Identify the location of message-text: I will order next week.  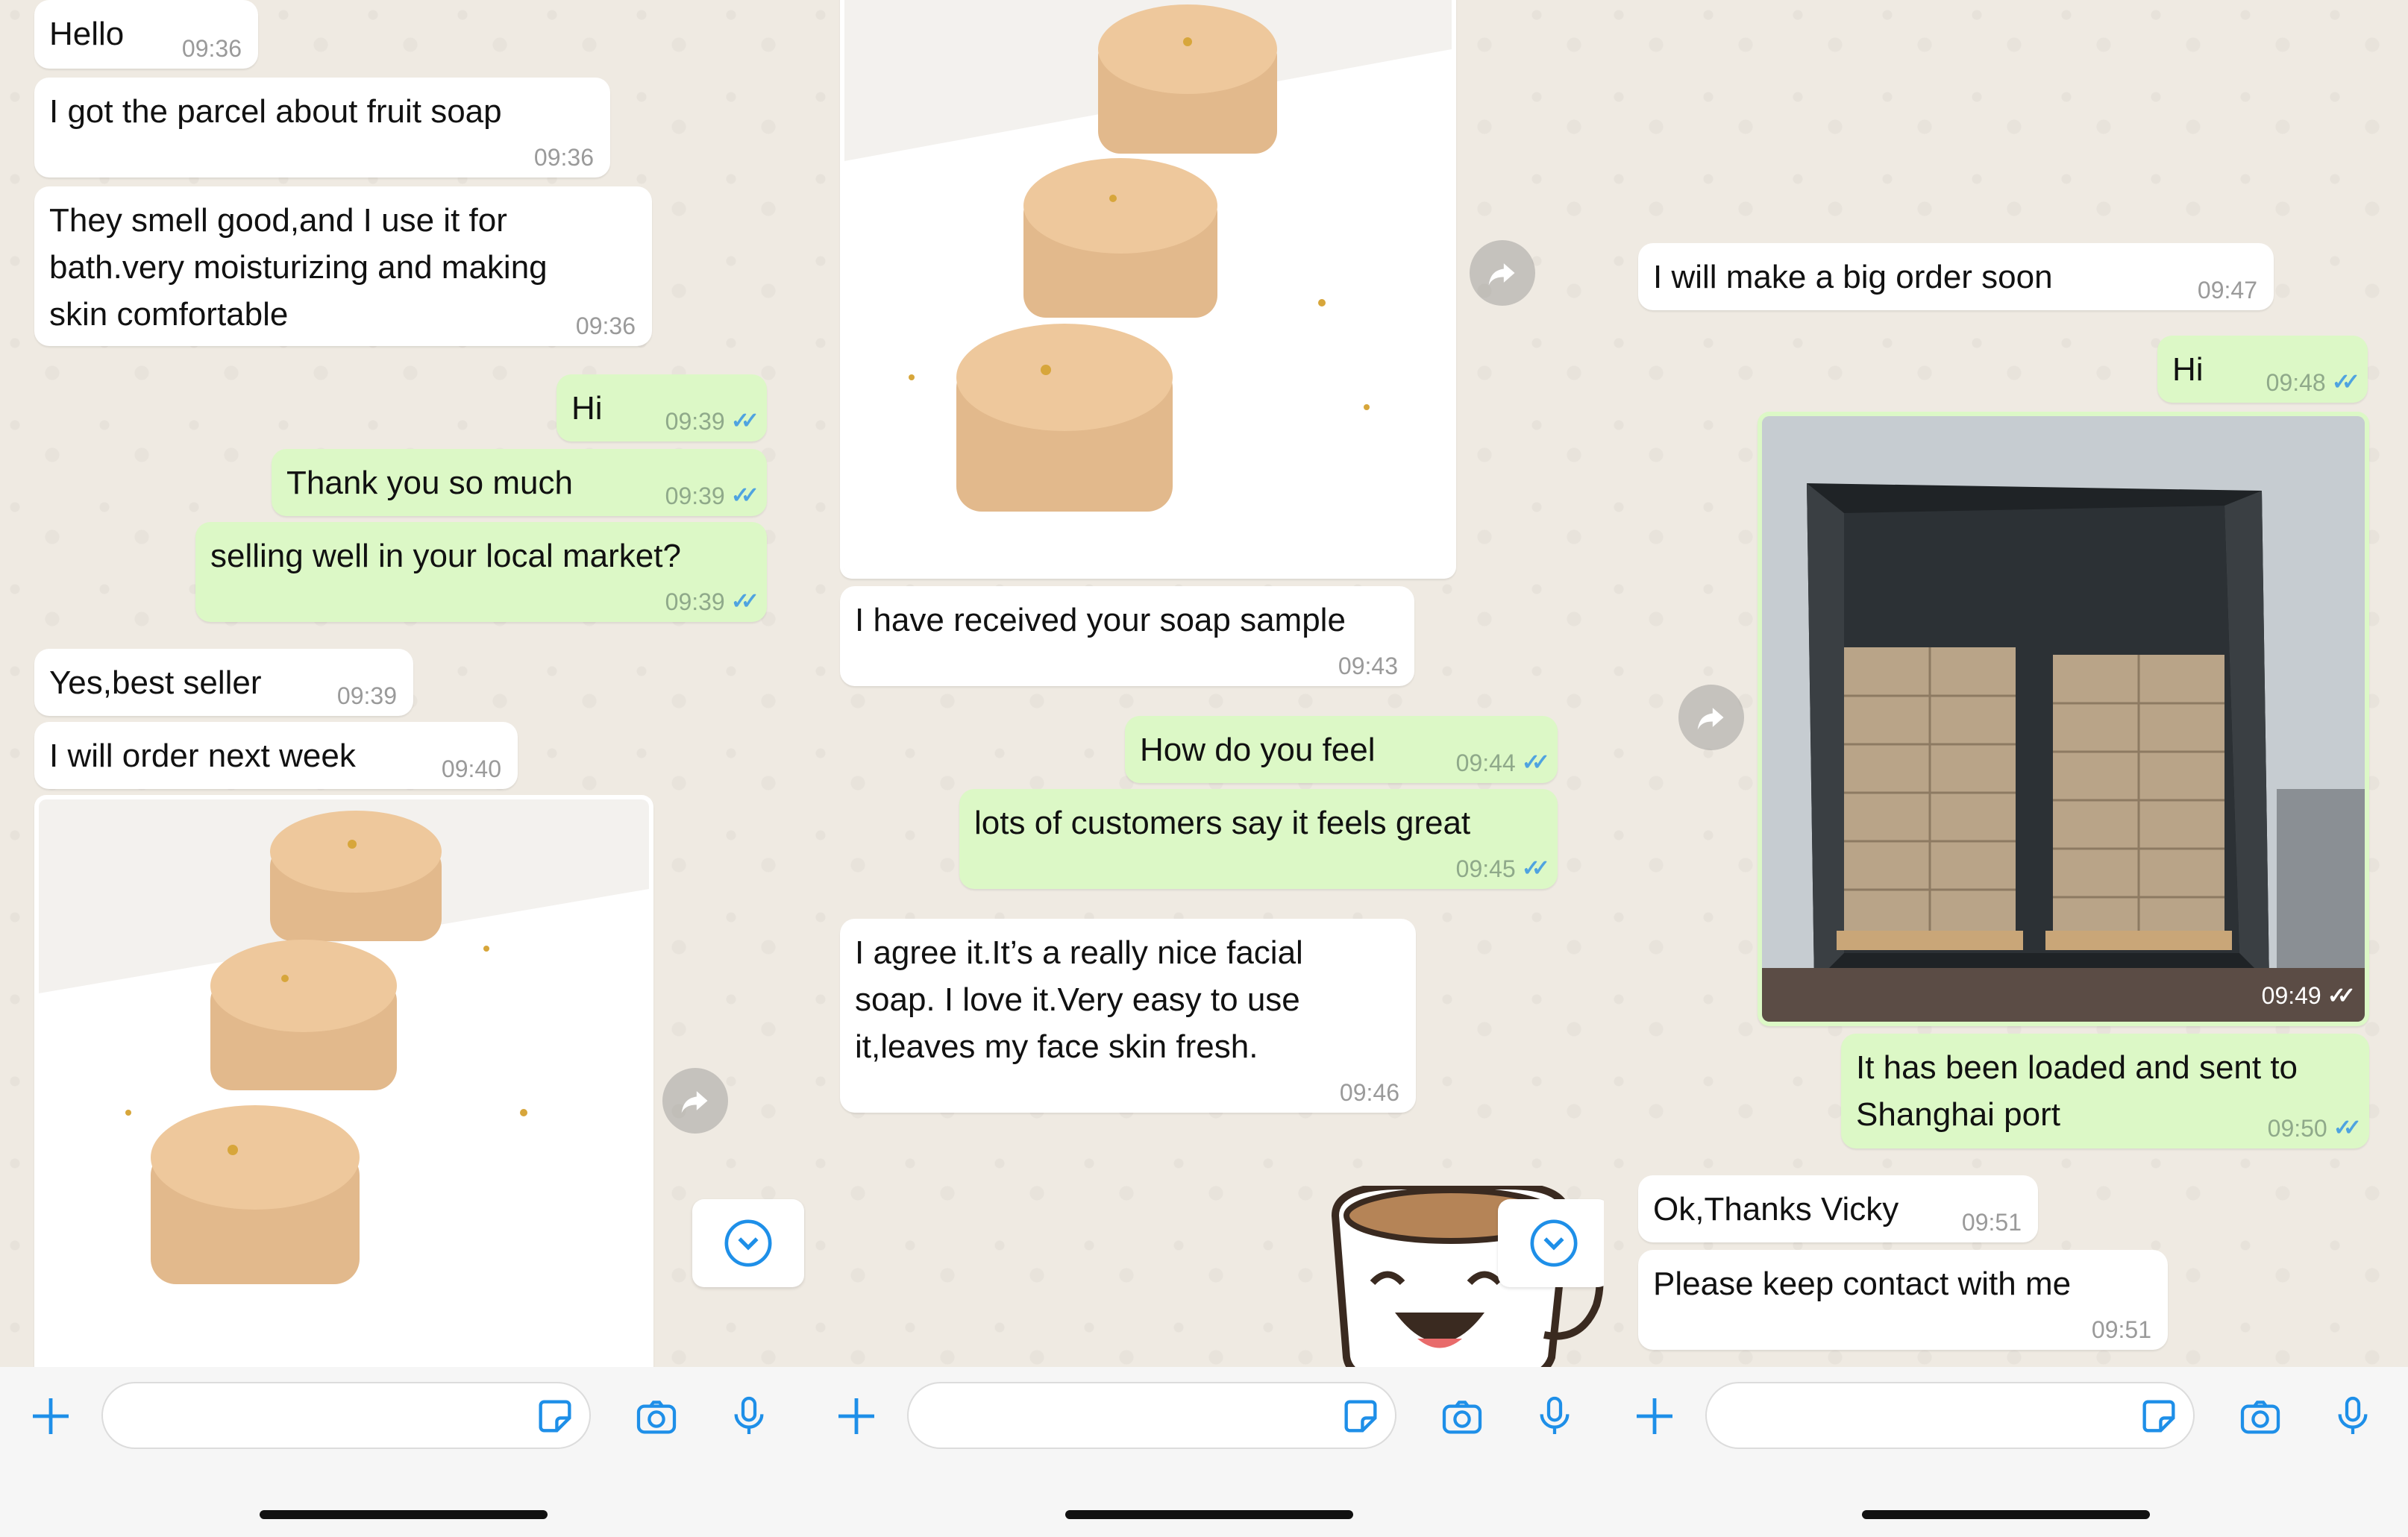
(203, 756).